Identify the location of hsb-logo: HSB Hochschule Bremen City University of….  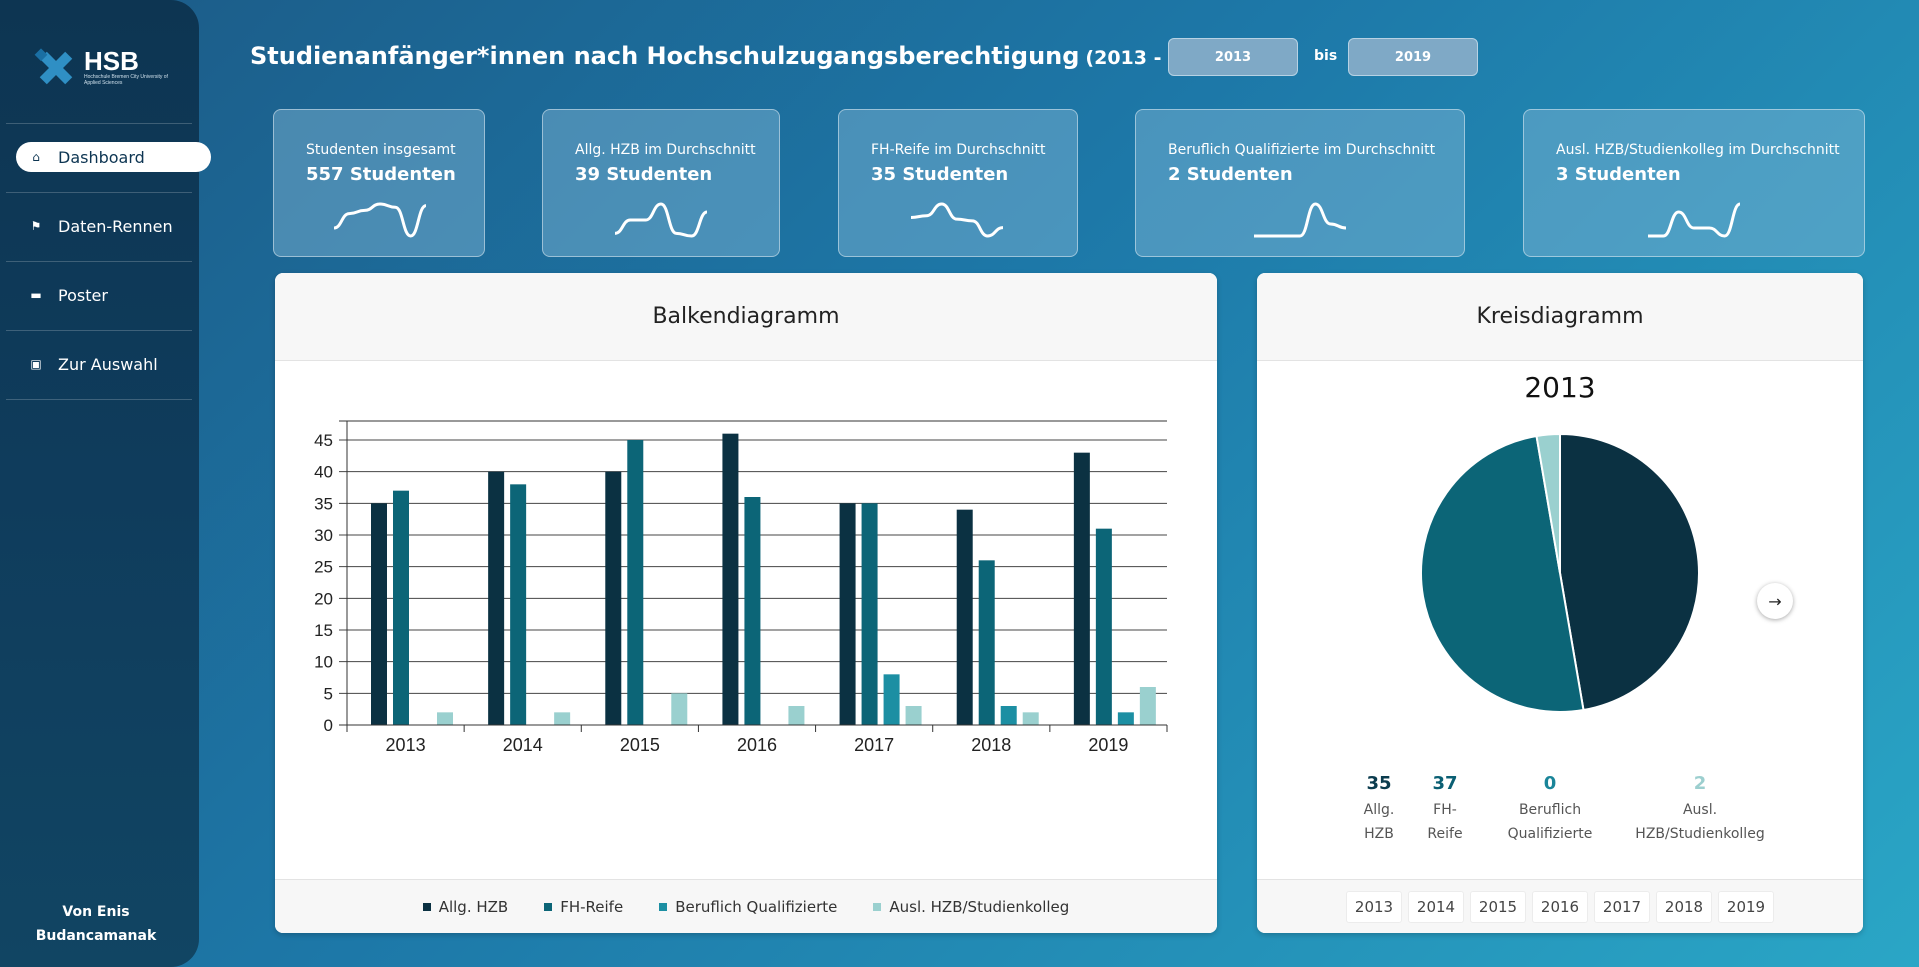
(104, 69).